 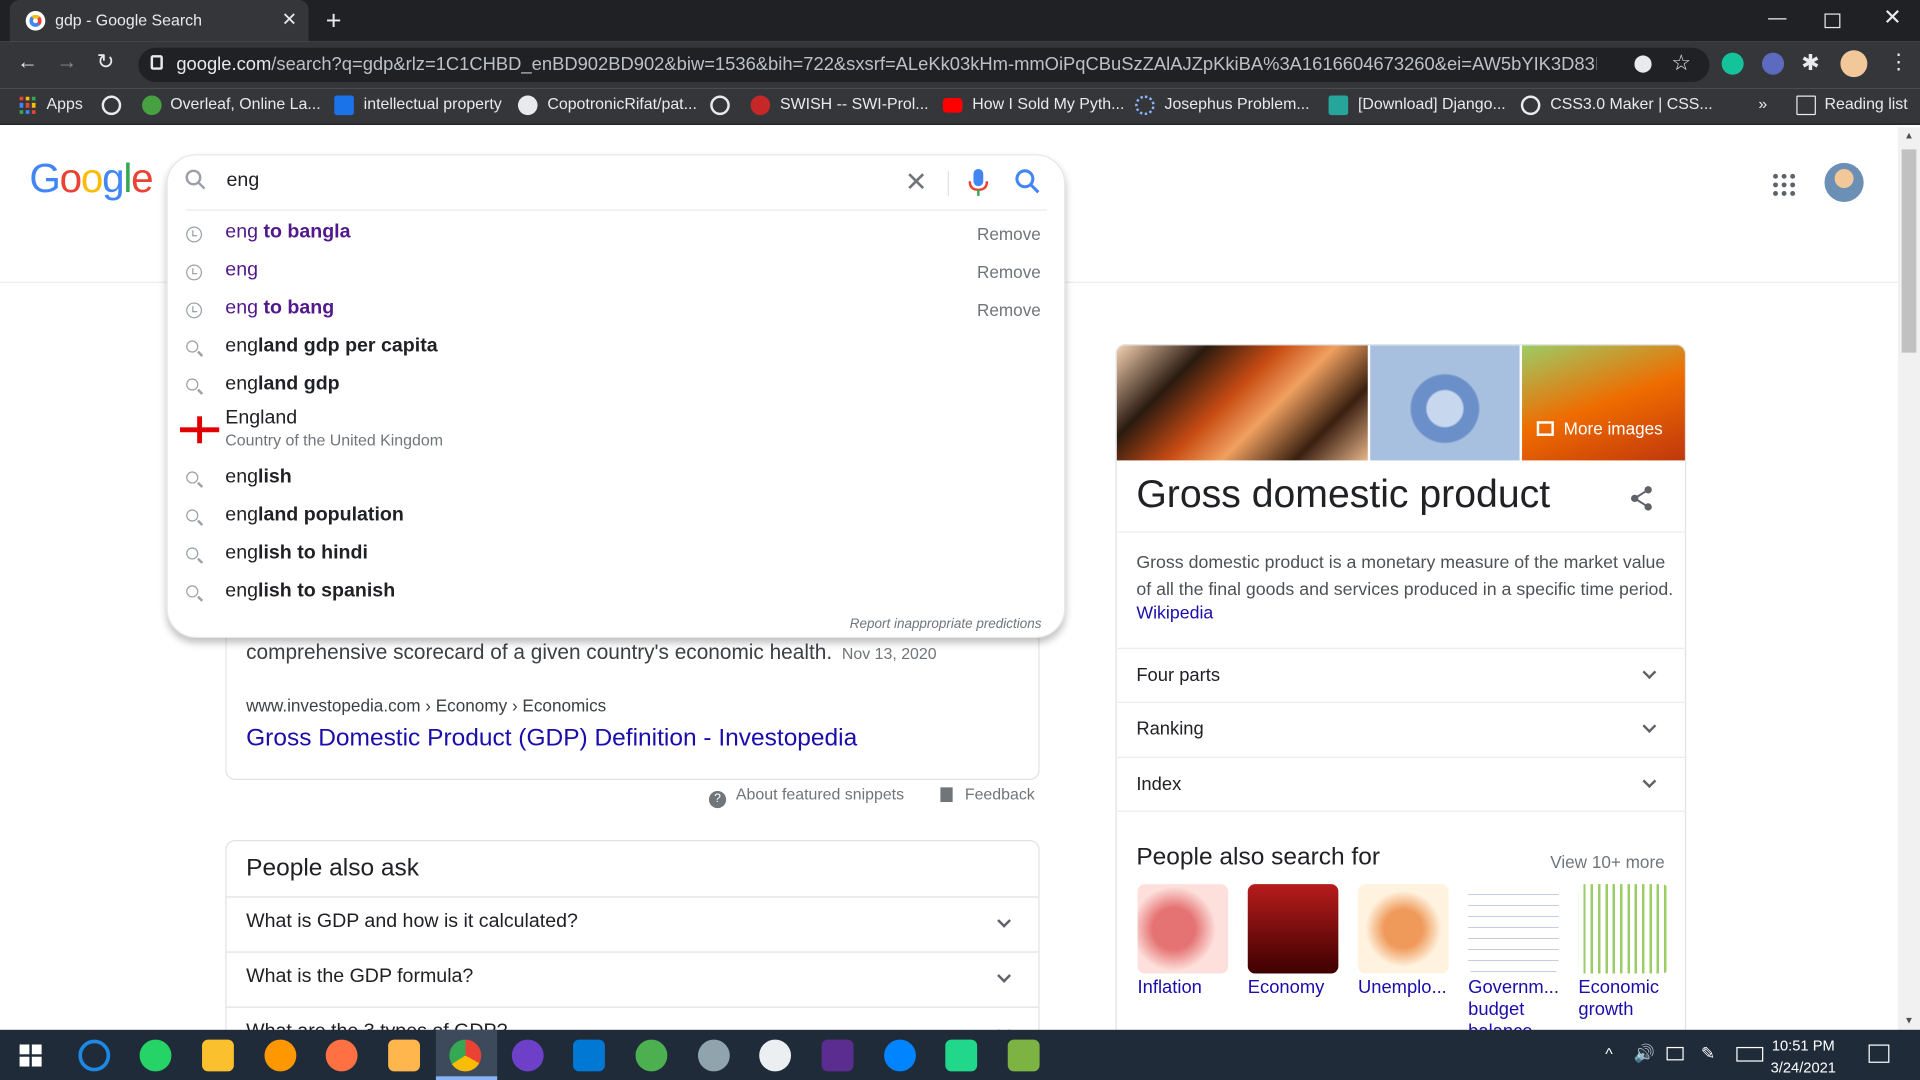 What do you see at coordinates (65, 103) in the screenshot?
I see `bookmark-apps: Apps` at bounding box center [65, 103].